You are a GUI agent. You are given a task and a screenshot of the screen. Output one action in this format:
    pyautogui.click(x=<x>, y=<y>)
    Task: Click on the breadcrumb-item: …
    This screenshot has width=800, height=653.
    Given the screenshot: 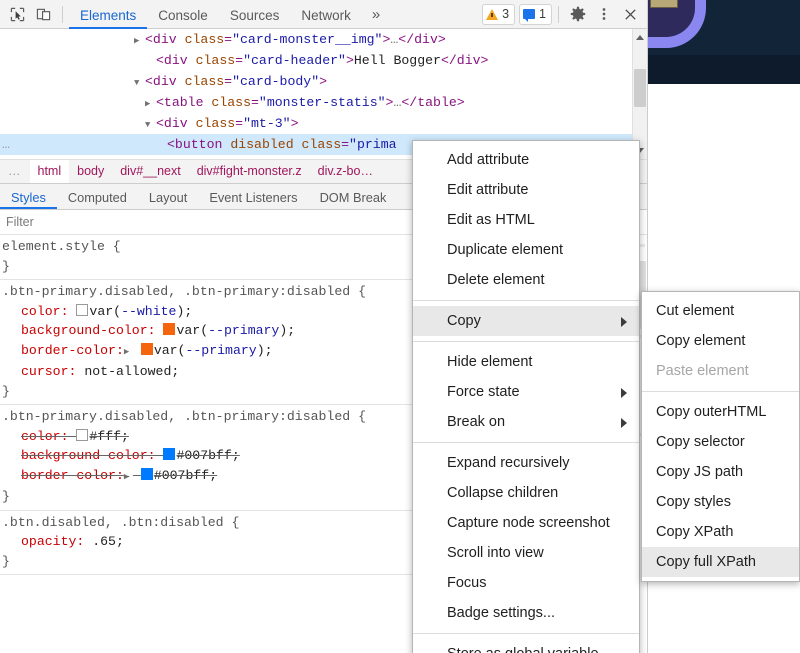 What is the action you would take?
    pyautogui.click(x=15, y=171)
    